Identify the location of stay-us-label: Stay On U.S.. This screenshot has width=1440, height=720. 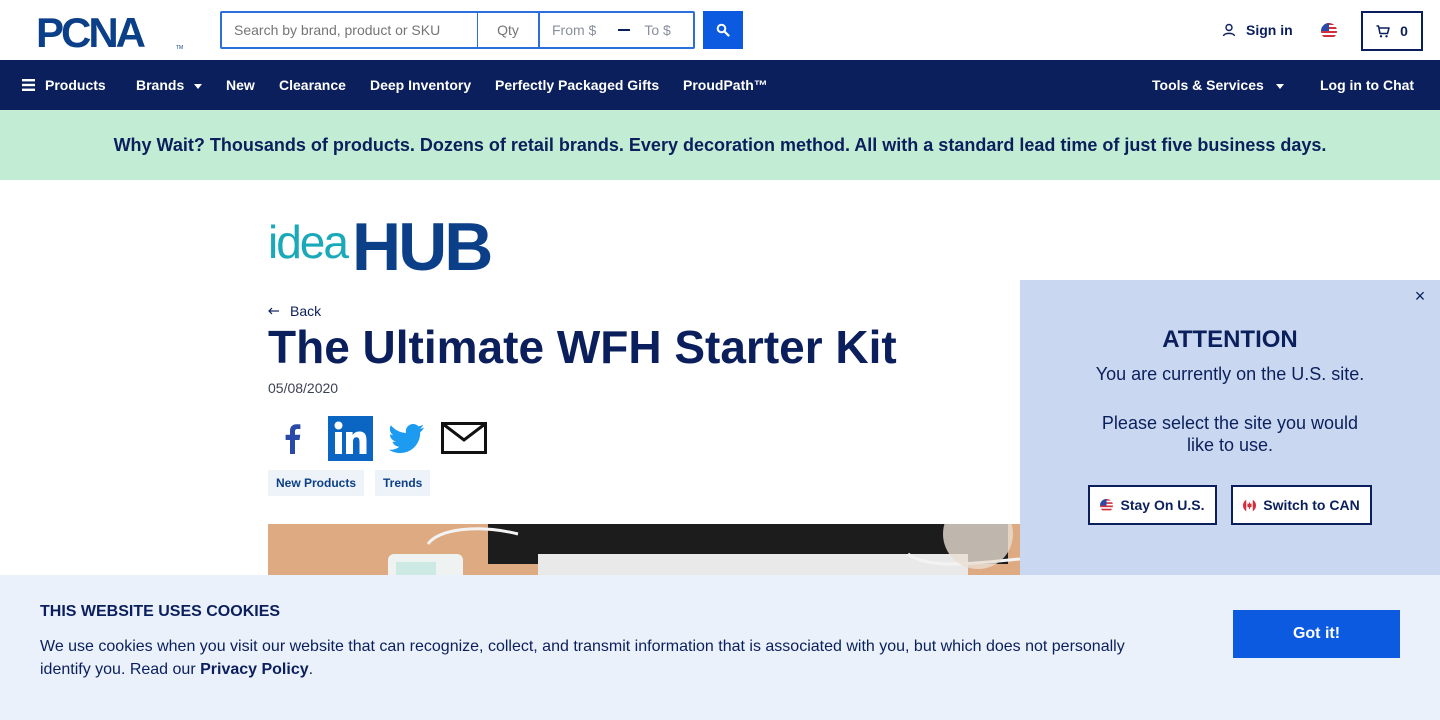
(1162, 505).